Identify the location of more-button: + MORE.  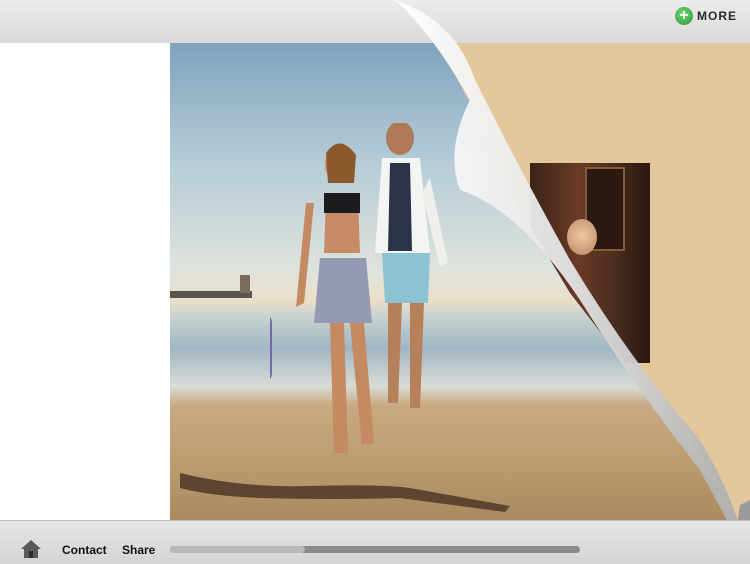
(706, 16).